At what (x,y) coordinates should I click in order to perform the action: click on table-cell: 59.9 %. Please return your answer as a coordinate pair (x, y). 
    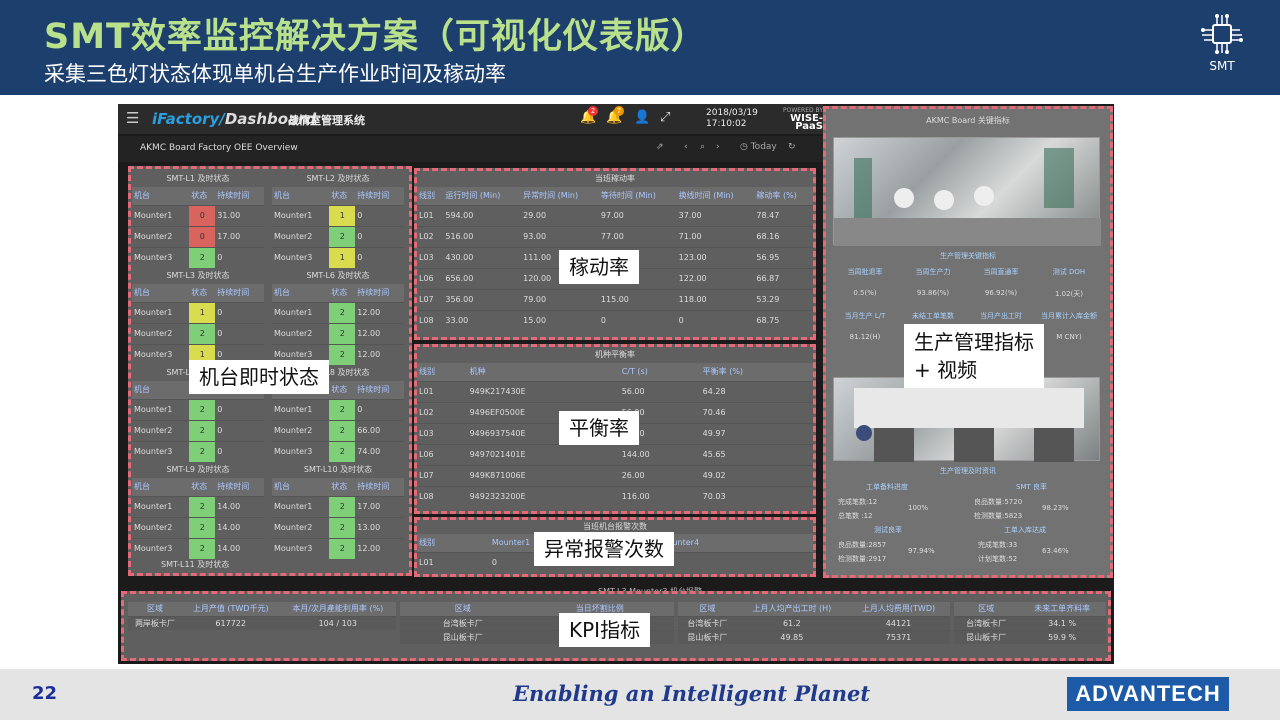
    Looking at the image, I should click on (1062, 636).